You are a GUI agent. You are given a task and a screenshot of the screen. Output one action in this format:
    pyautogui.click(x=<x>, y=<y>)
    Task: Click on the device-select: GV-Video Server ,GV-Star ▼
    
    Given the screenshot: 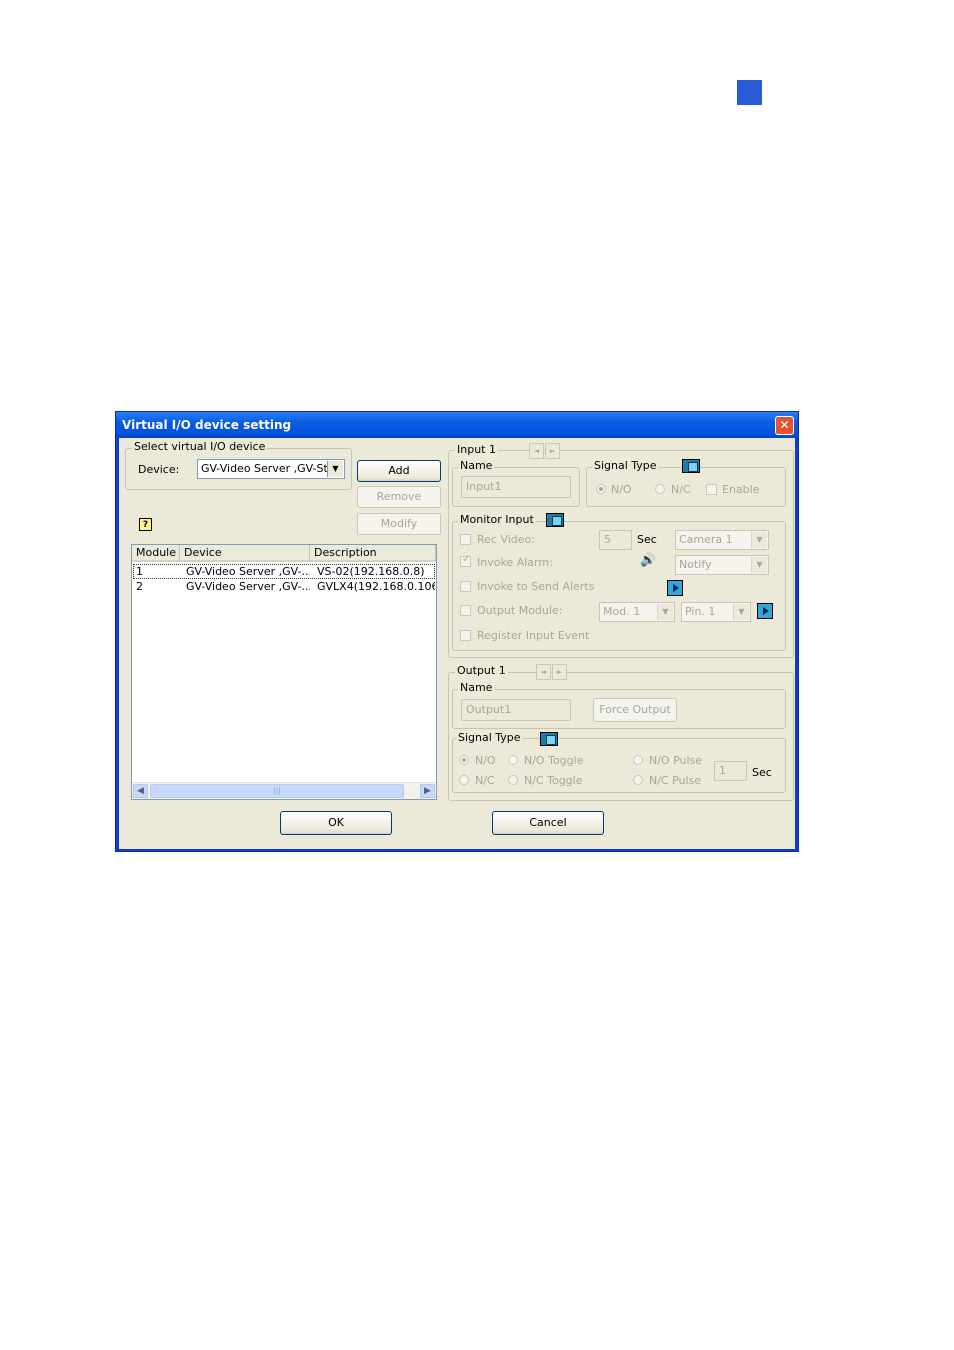 What is the action you would take?
    pyautogui.click(x=271, y=469)
    